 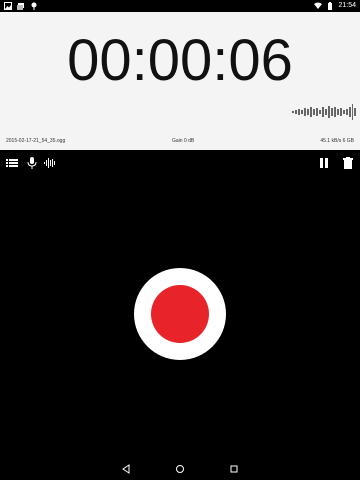 I want to click on image-icon, so click(x=8, y=6).